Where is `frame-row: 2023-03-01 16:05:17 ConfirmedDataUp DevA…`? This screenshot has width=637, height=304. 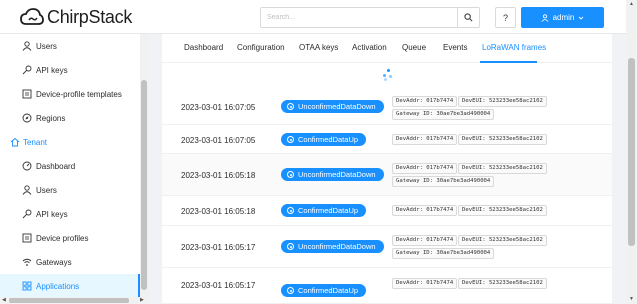 frame-row: 2023-03-01 16:05:17 ConfirmedDataUp DevA… is located at coordinates (387, 286).